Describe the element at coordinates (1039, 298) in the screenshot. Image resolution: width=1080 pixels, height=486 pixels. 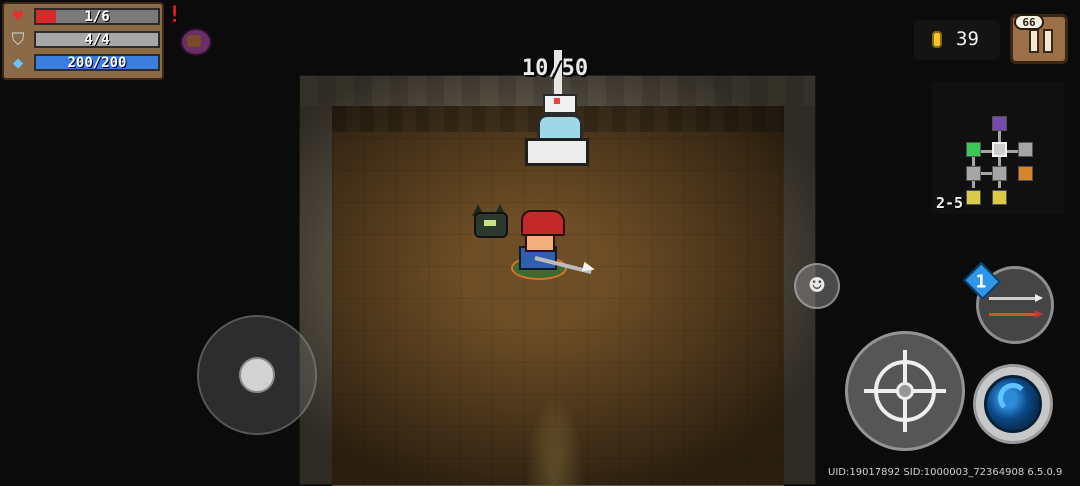
I see `spear-tip-icon` at that location.